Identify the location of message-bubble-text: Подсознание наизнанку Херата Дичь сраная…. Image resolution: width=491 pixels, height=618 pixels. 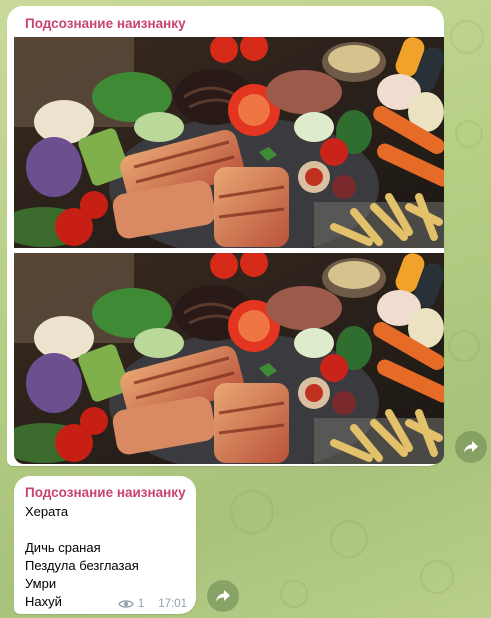
(105, 545).